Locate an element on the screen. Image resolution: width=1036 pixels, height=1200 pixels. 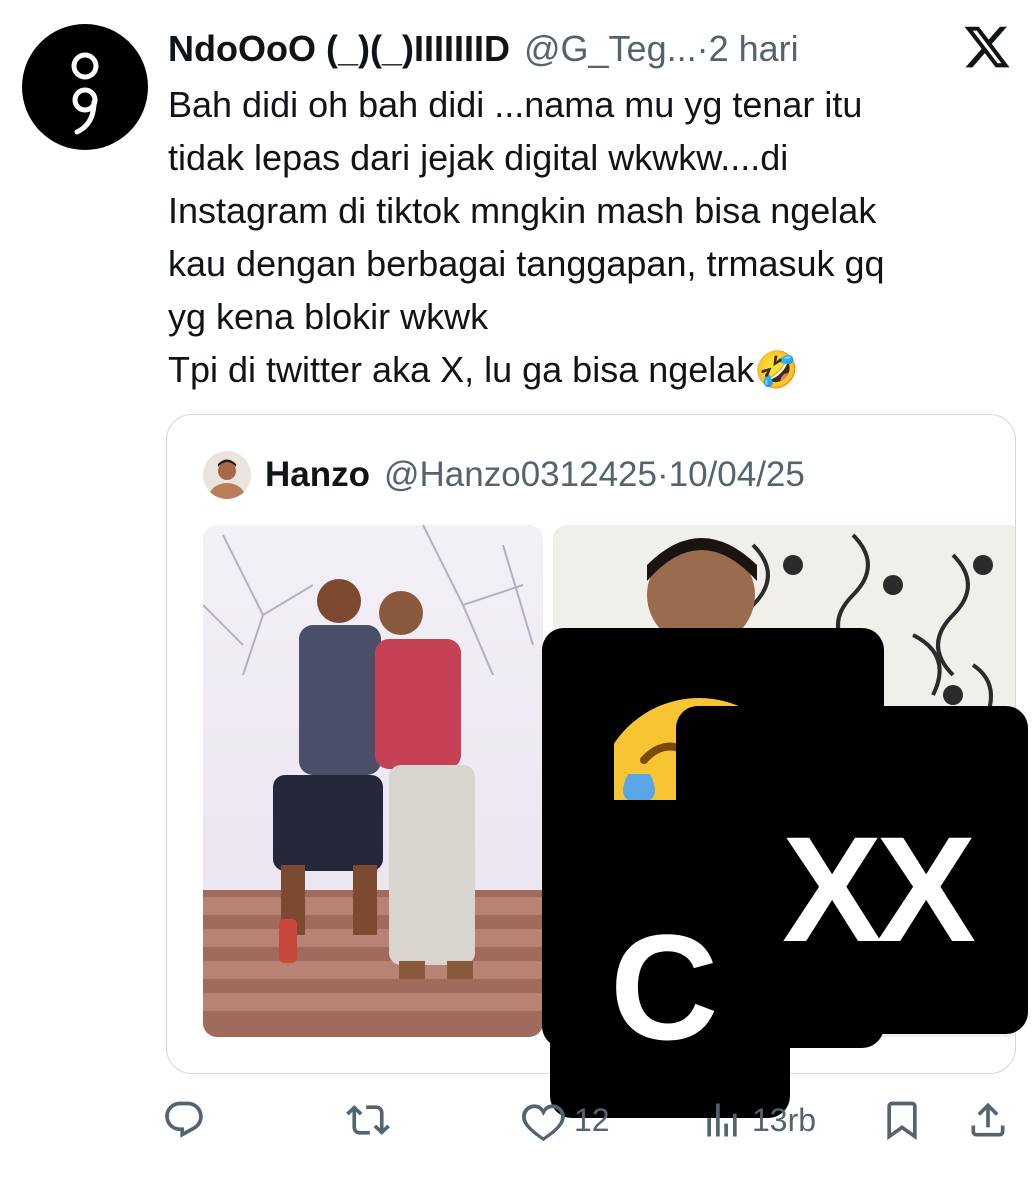
quoted-tweet-header: Hanzo @Hanzo0312425 · 10/04/25 is located at coordinates (504, 475).